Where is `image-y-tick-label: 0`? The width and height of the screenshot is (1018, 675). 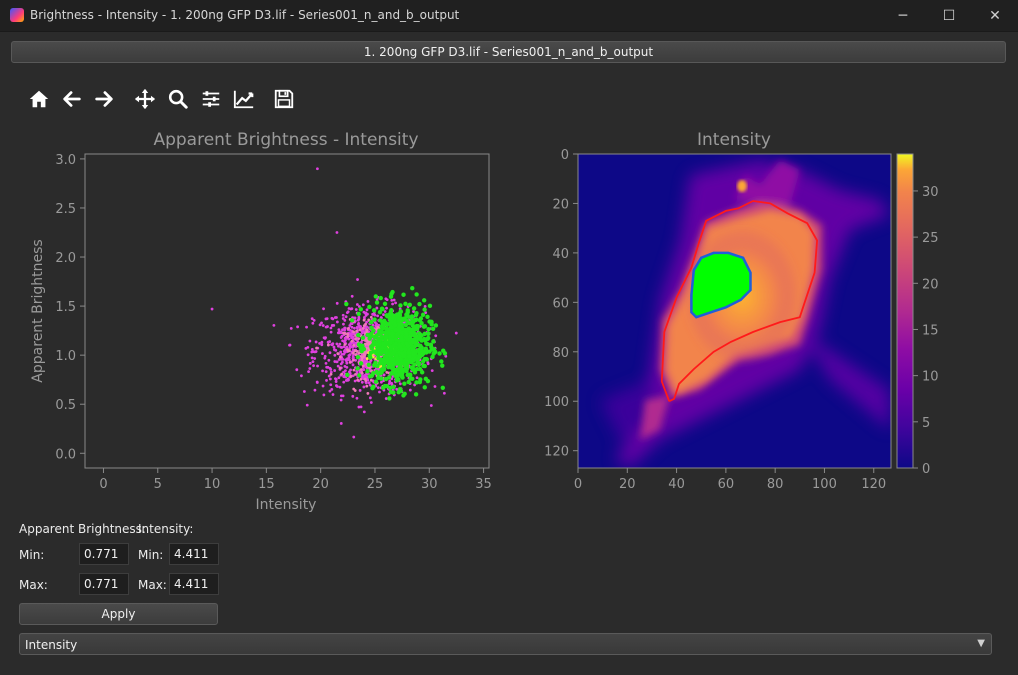
image-y-tick-label: 0 is located at coordinates (565, 155).